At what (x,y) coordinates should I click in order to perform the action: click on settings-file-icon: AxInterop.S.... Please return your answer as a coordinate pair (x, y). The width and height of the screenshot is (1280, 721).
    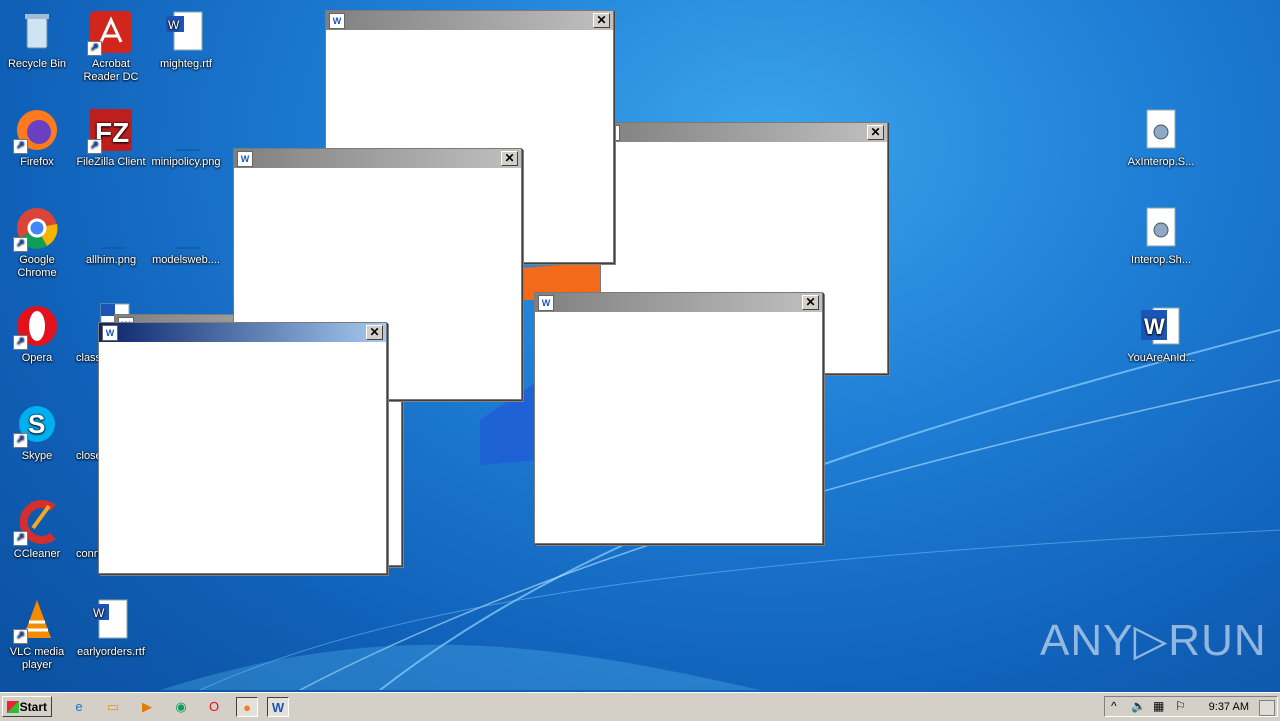
    Looking at the image, I should click on (1161, 137).